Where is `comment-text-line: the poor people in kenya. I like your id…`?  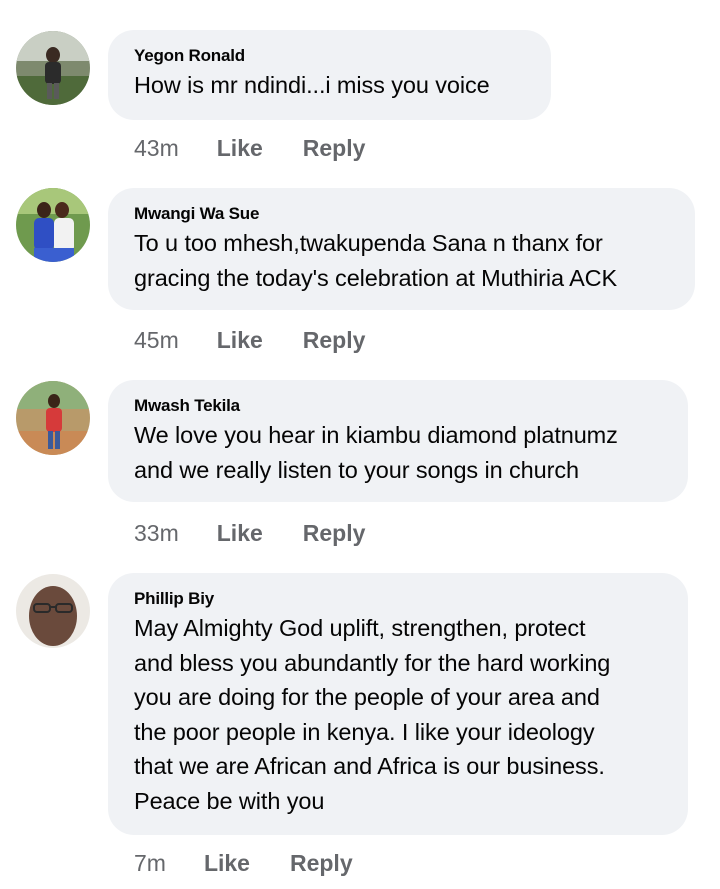 comment-text-line: the poor people in kenya. I like your id… is located at coordinates (364, 731).